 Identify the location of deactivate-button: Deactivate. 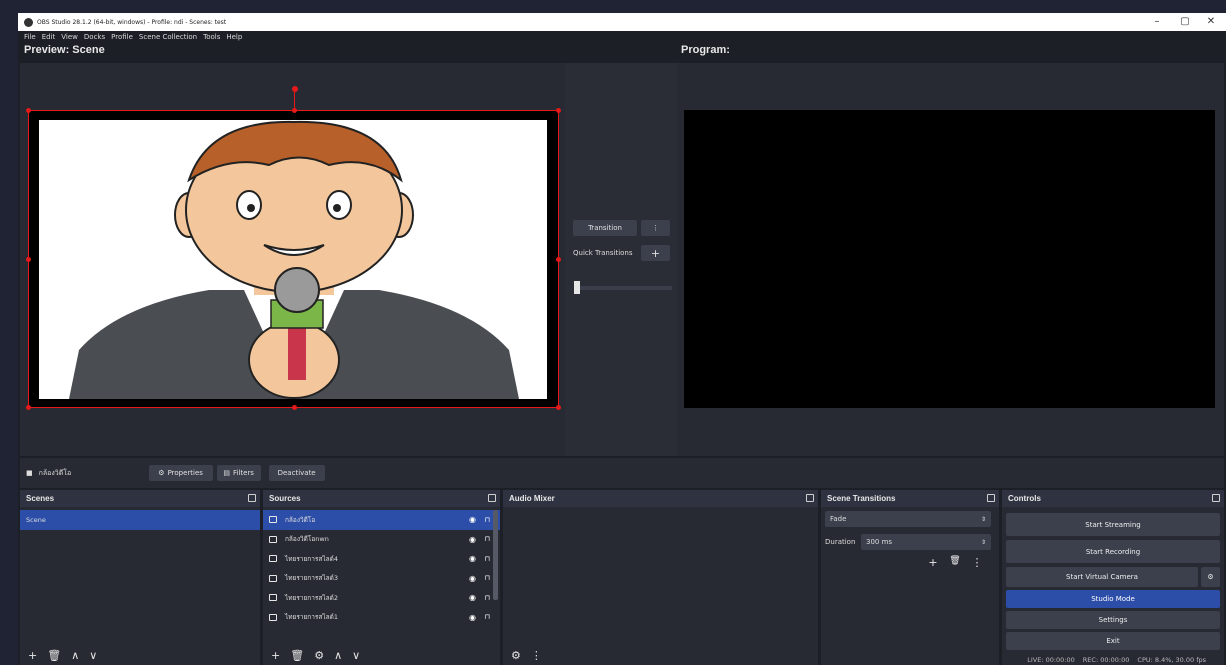
(296, 473).